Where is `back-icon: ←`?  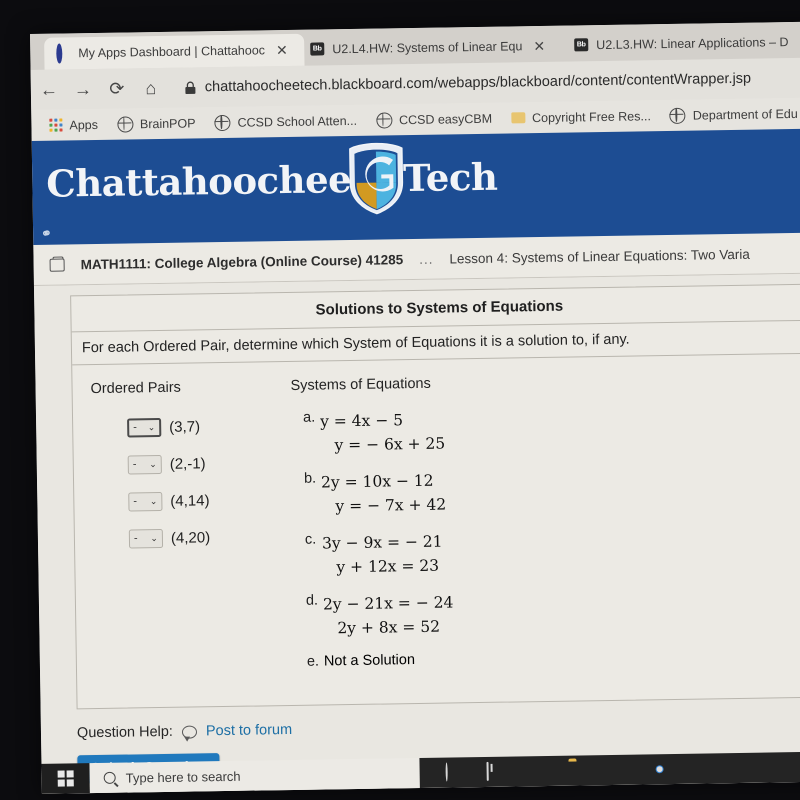
back-icon: ← is located at coordinates (49, 90).